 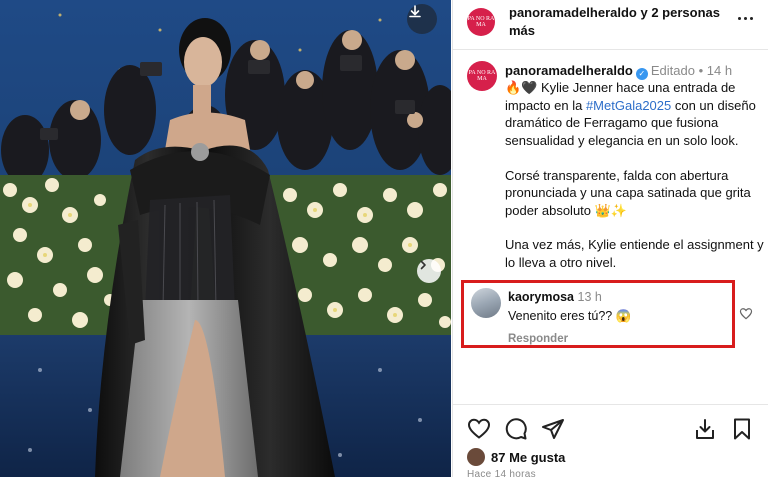 I want to click on liker-avatar, so click(x=476, y=457).